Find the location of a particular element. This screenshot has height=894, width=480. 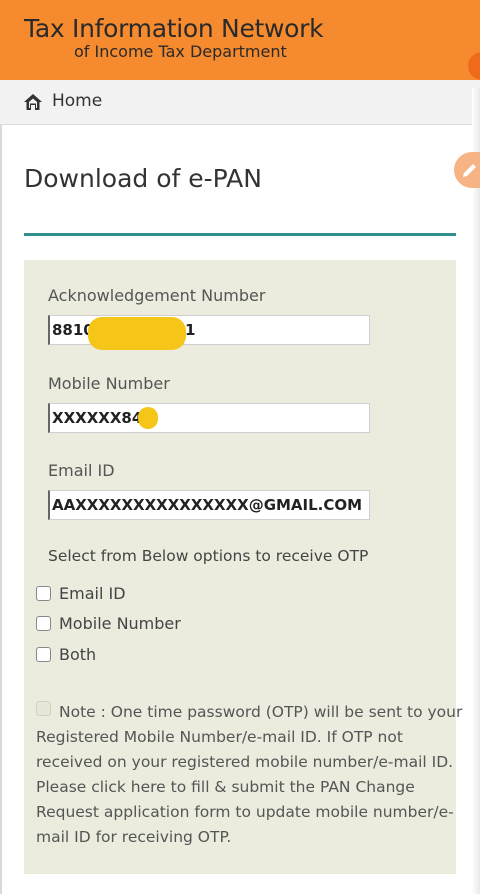

home-icon is located at coordinates (33, 102).